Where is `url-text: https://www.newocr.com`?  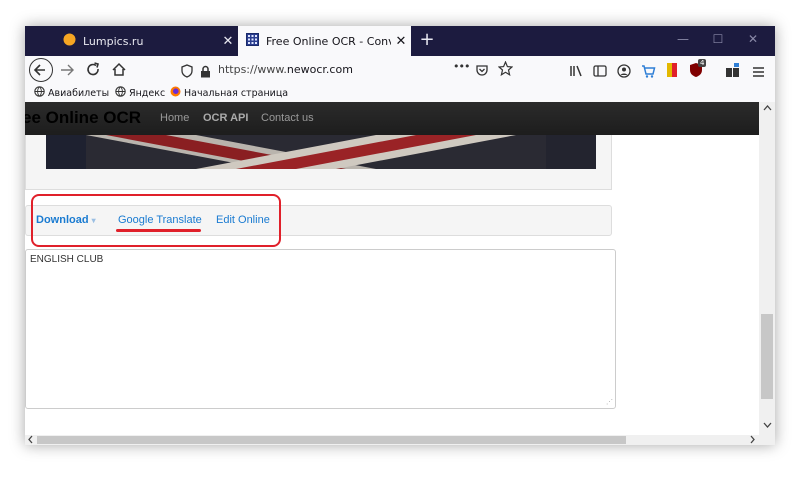 url-text: https://www.newocr.com is located at coordinates (285, 69).